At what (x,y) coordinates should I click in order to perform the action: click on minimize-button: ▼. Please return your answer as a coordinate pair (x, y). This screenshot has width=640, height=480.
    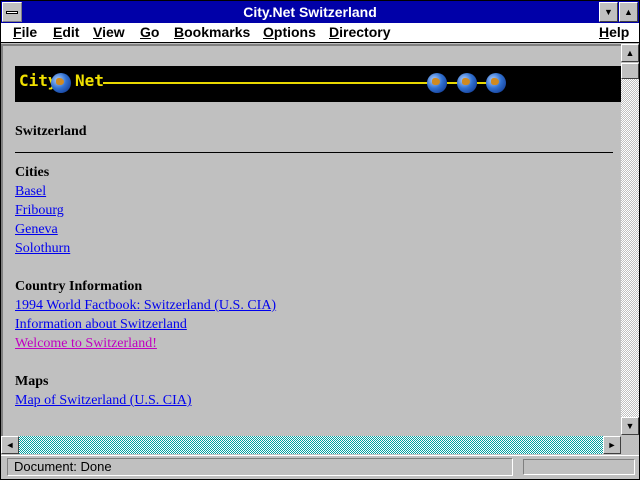
    Looking at the image, I should click on (608, 12).